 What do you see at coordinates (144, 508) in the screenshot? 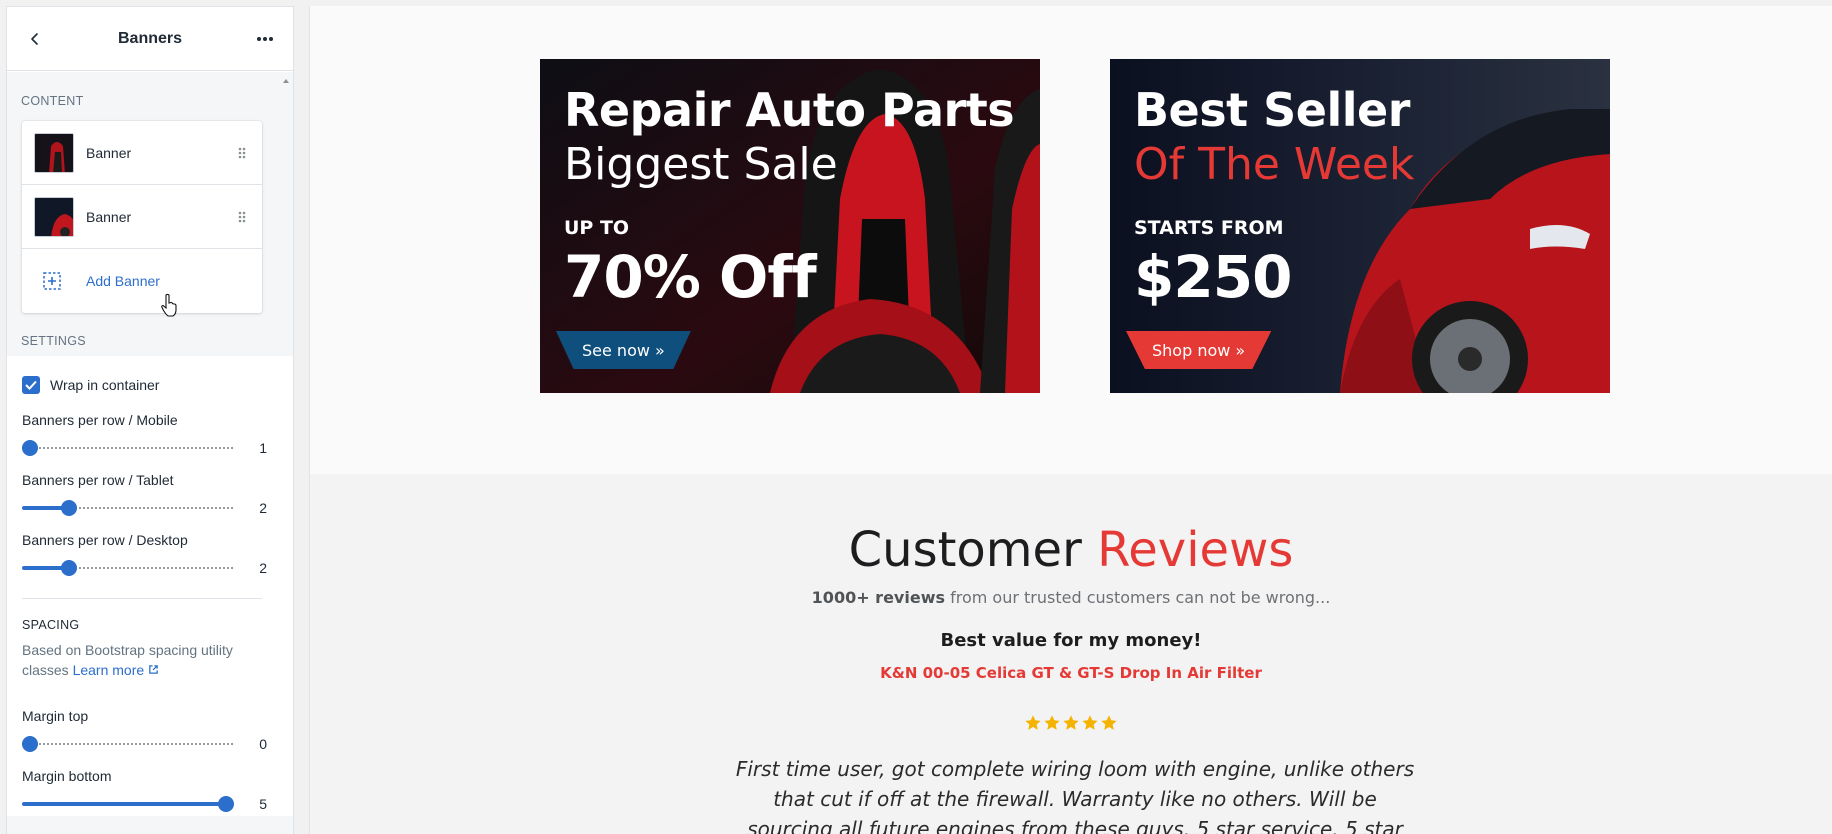
I see `banners-per-row-tablet-slider: 2` at bounding box center [144, 508].